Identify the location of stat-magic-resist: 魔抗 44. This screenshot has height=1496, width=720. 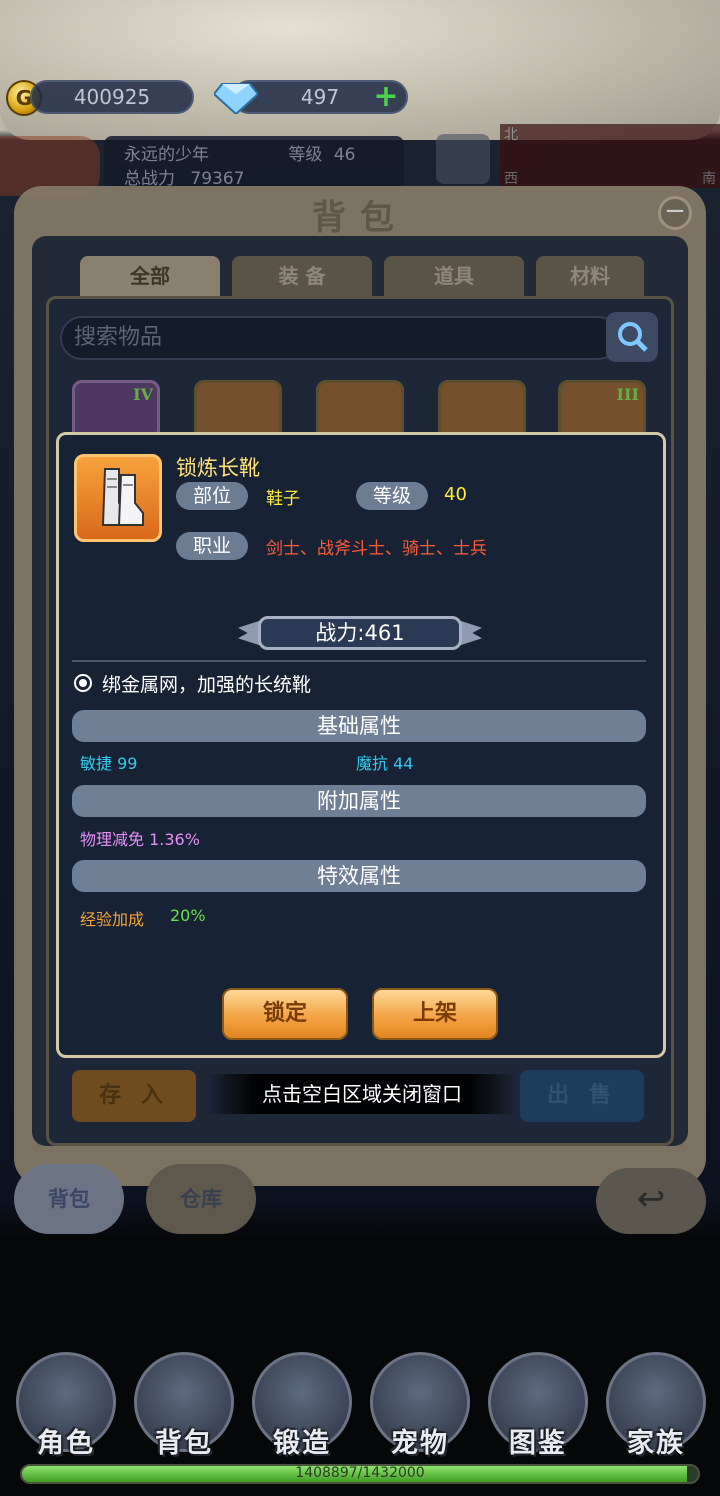
(385, 763).